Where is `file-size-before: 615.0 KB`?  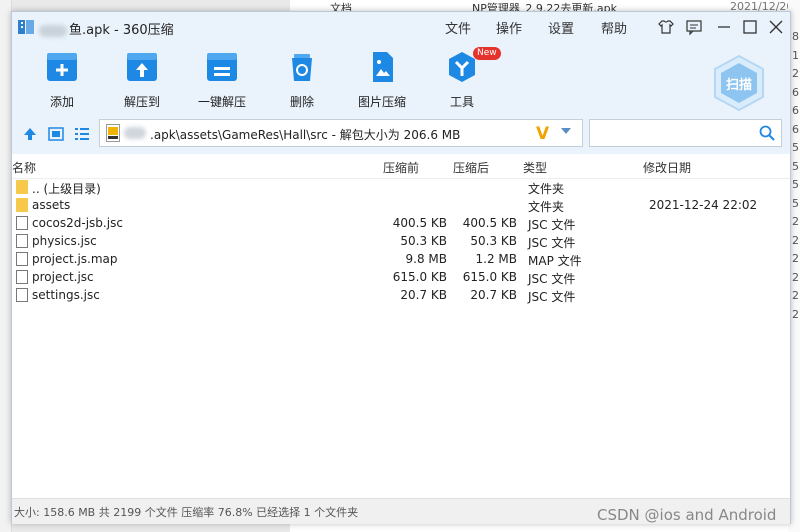
file-size-before: 615.0 KB is located at coordinates (419, 277).